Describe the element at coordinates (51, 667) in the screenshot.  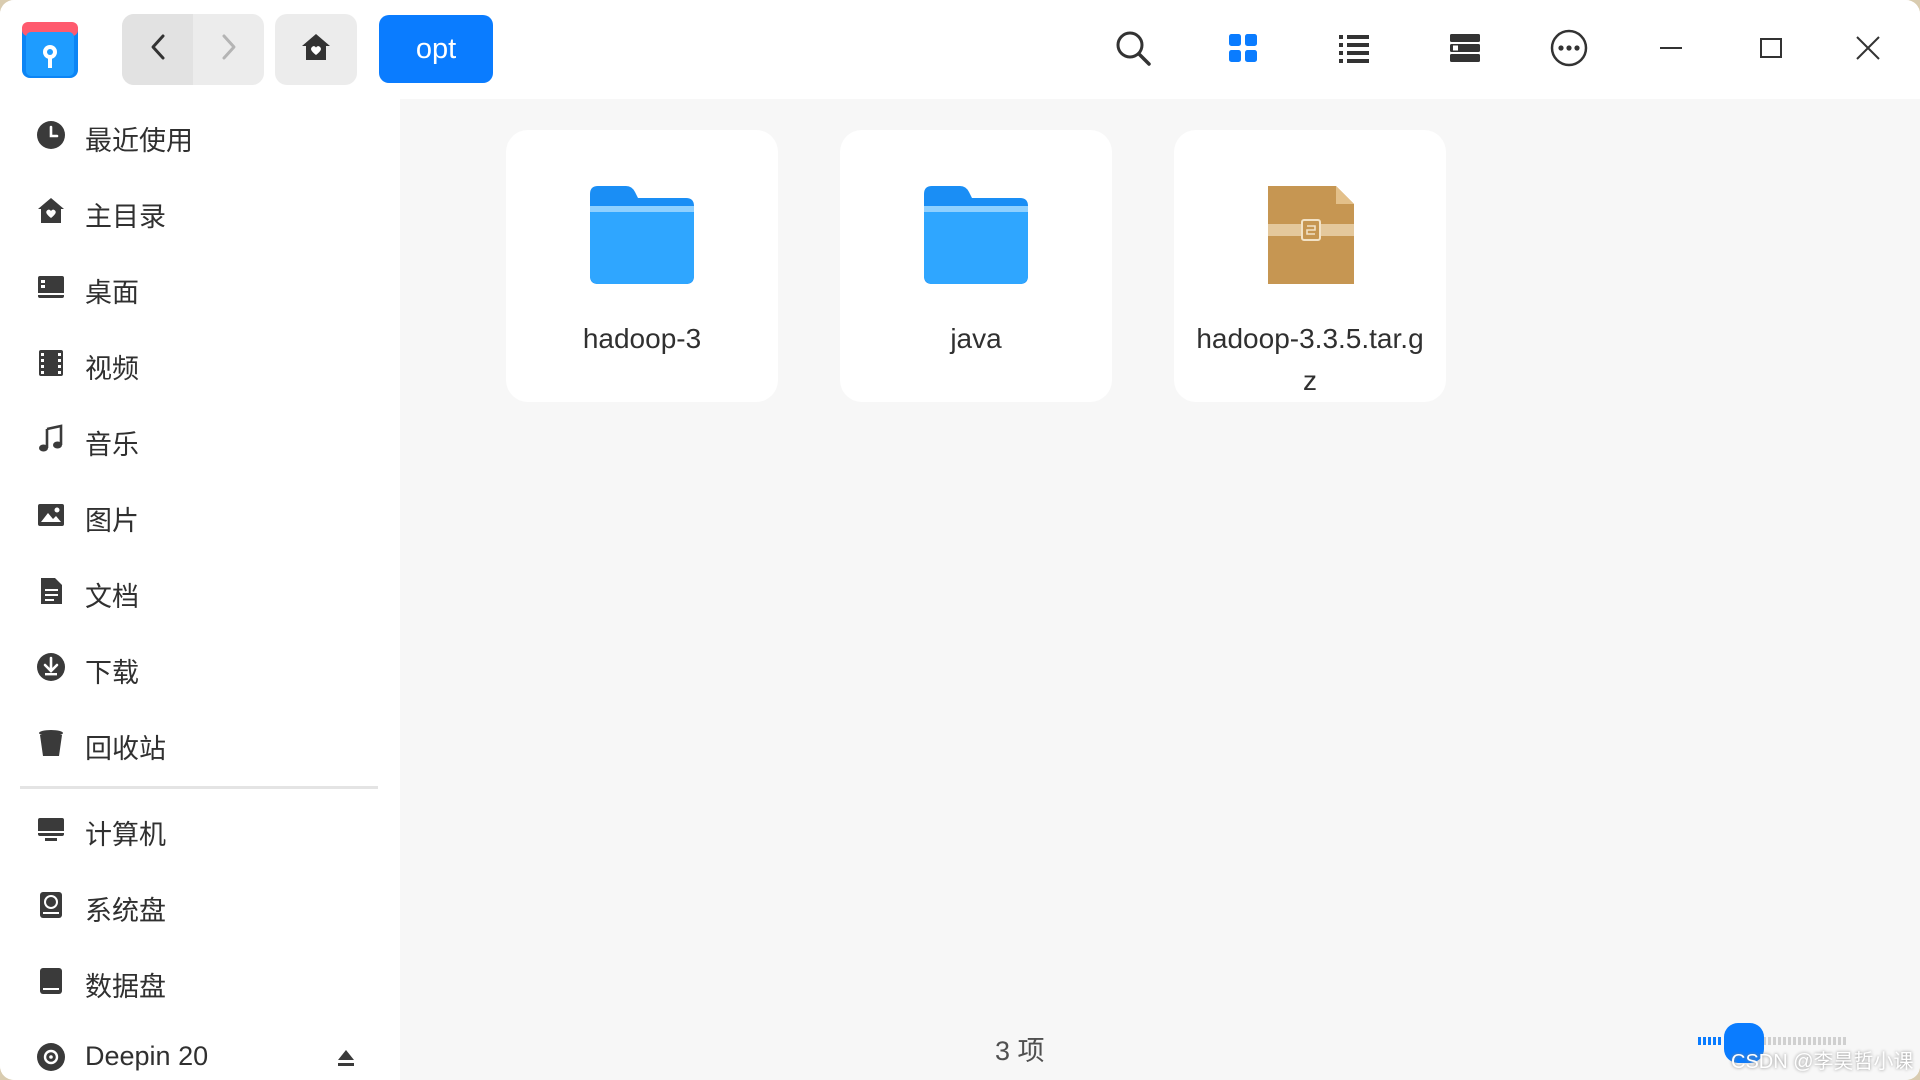
I see `download-icon` at that location.